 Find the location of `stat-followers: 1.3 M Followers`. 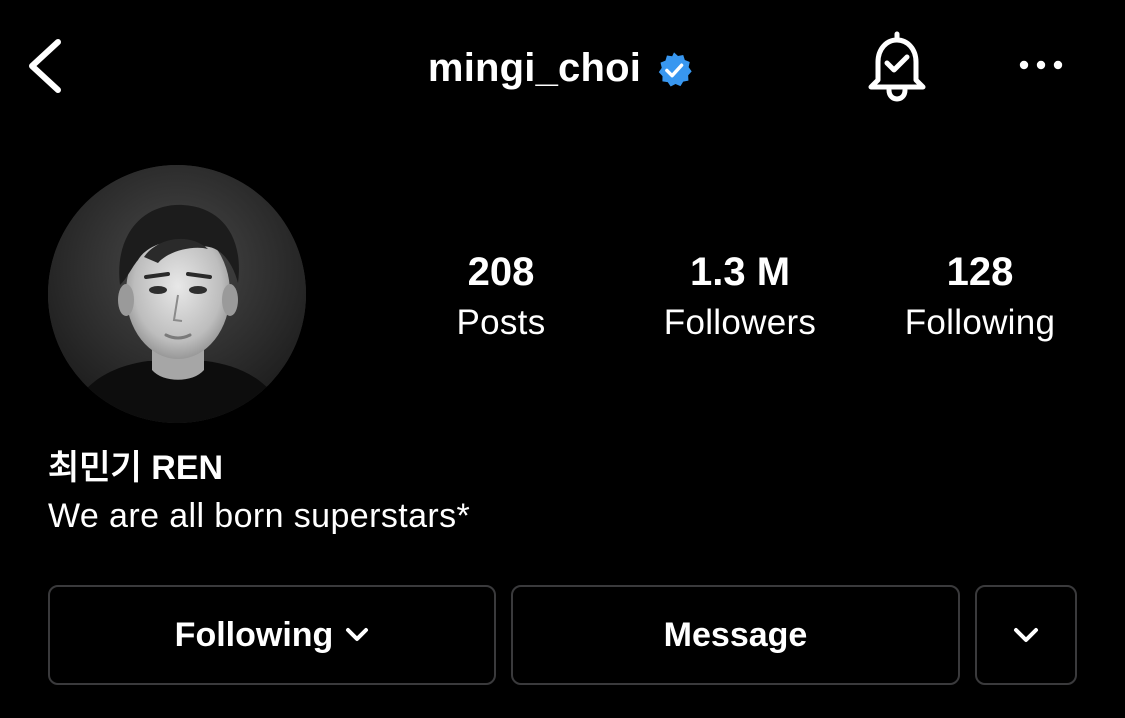

stat-followers: 1.3 M Followers is located at coordinates (740, 297).